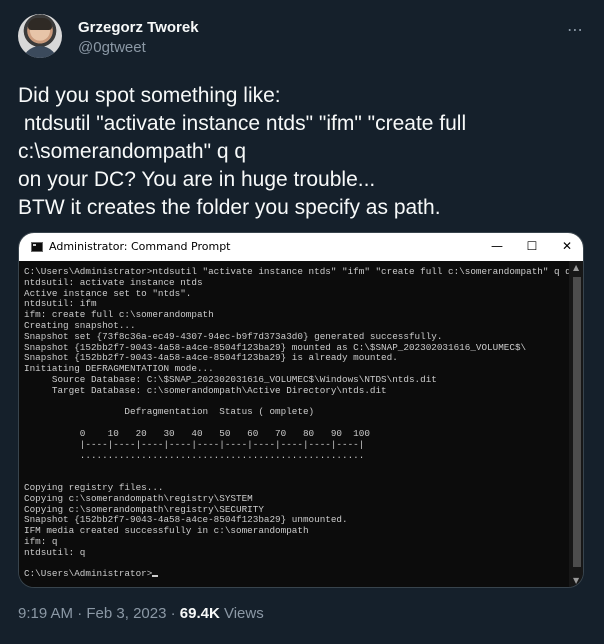 This screenshot has width=604, height=644. I want to click on author-handle: @0gtweet, so click(138, 48).